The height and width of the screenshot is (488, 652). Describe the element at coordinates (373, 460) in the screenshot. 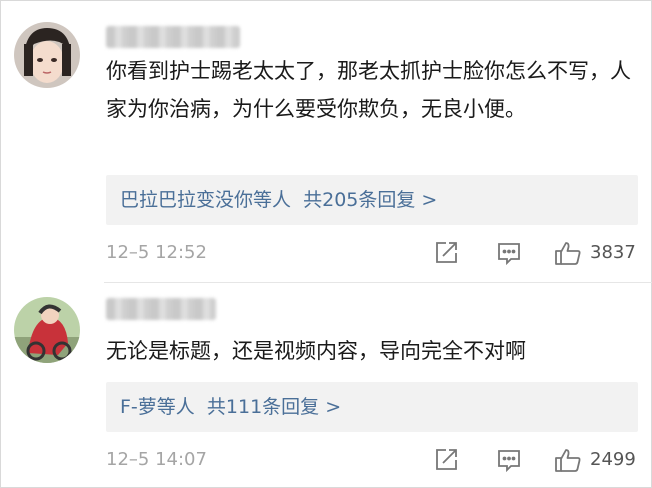

I see `comment-meta: 12–5 14:07 2499` at that location.